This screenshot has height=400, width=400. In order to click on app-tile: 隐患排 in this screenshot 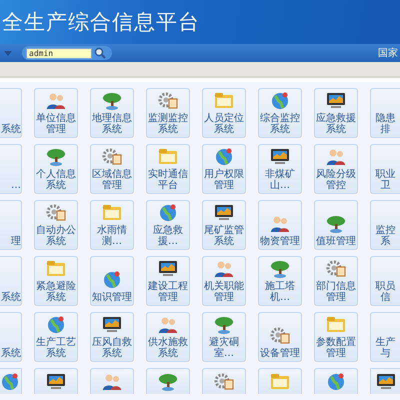, I will do `click(385, 113)`.